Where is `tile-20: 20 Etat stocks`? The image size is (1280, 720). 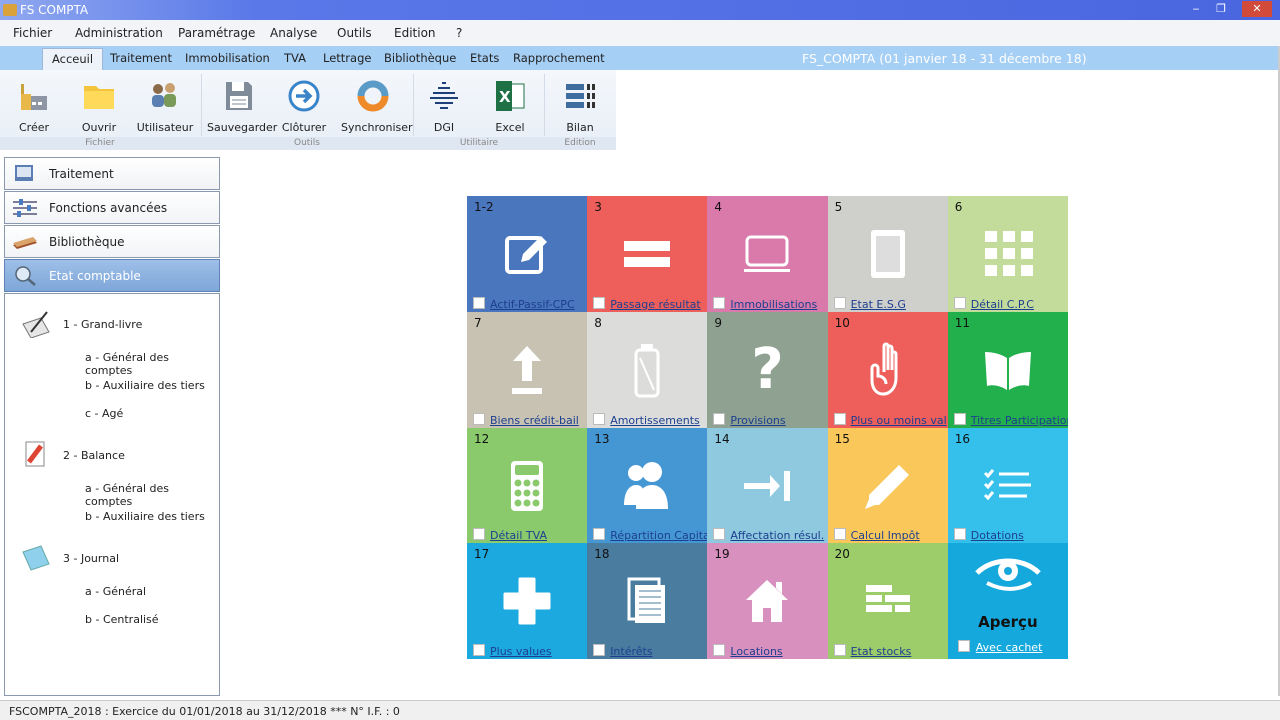 tile-20: 20 Etat stocks is located at coordinates (887, 601).